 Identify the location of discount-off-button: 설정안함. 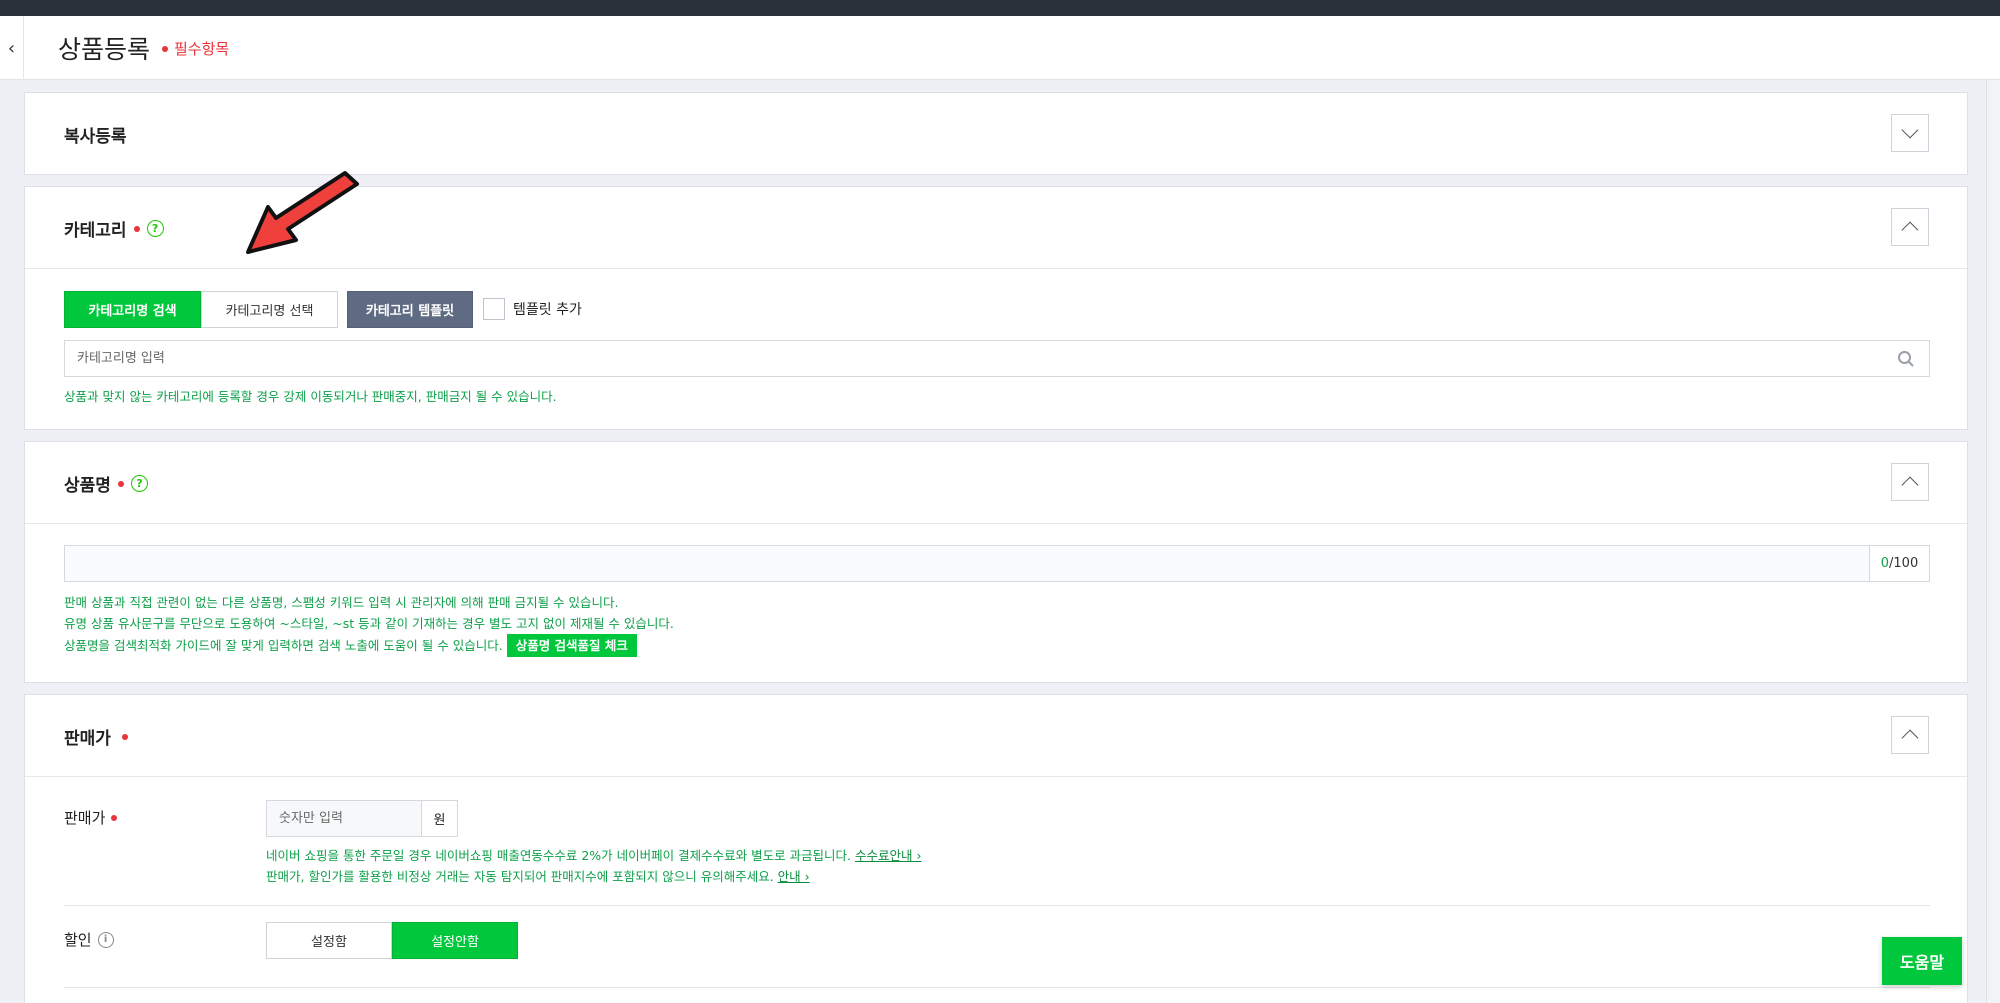
(455, 940).